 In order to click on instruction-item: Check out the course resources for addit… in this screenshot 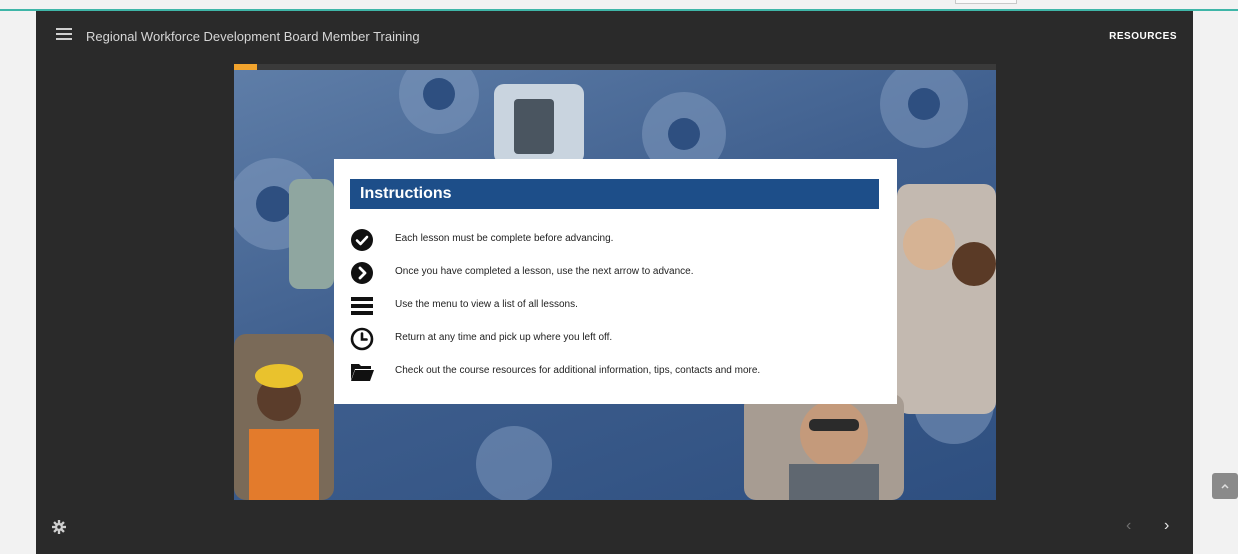, I will do `click(615, 372)`.